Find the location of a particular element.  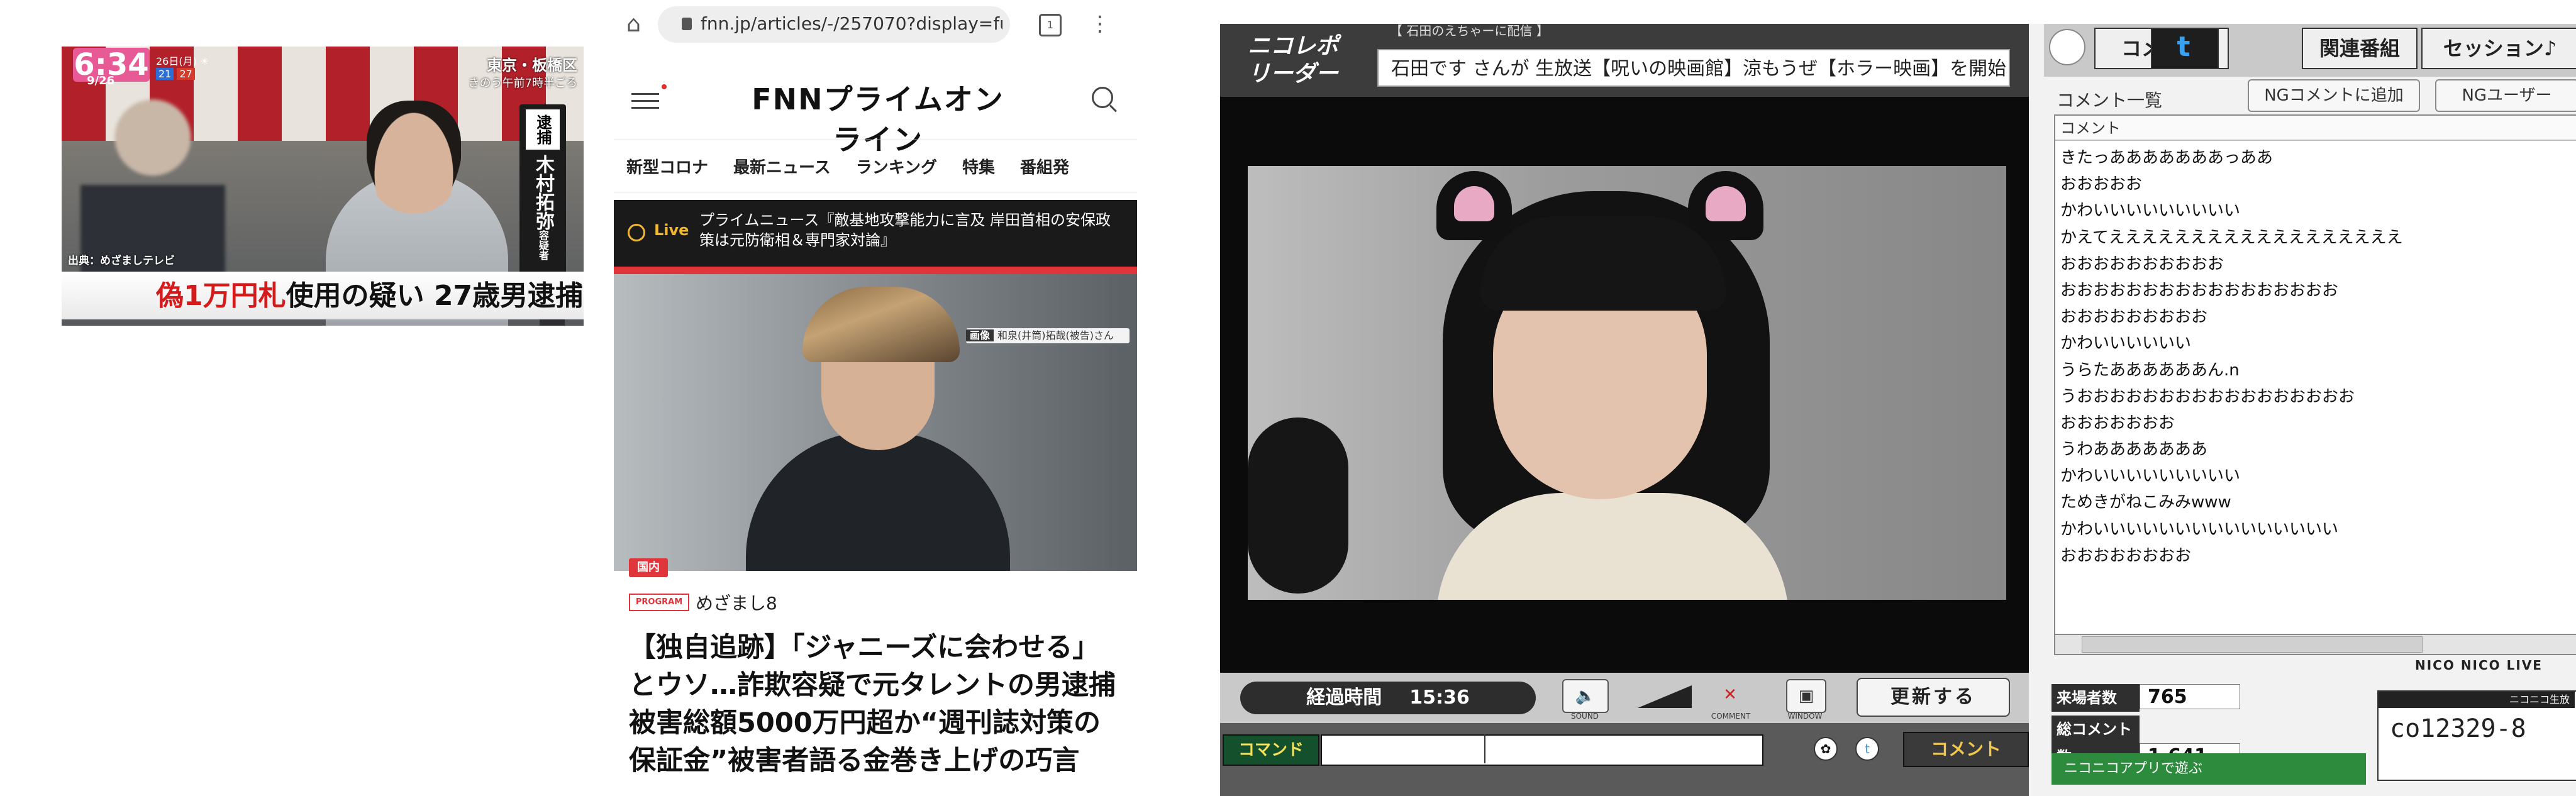

category-nav: 新型コロナ 最新ニュース ランキング 特集 番組発 is located at coordinates (875, 166).